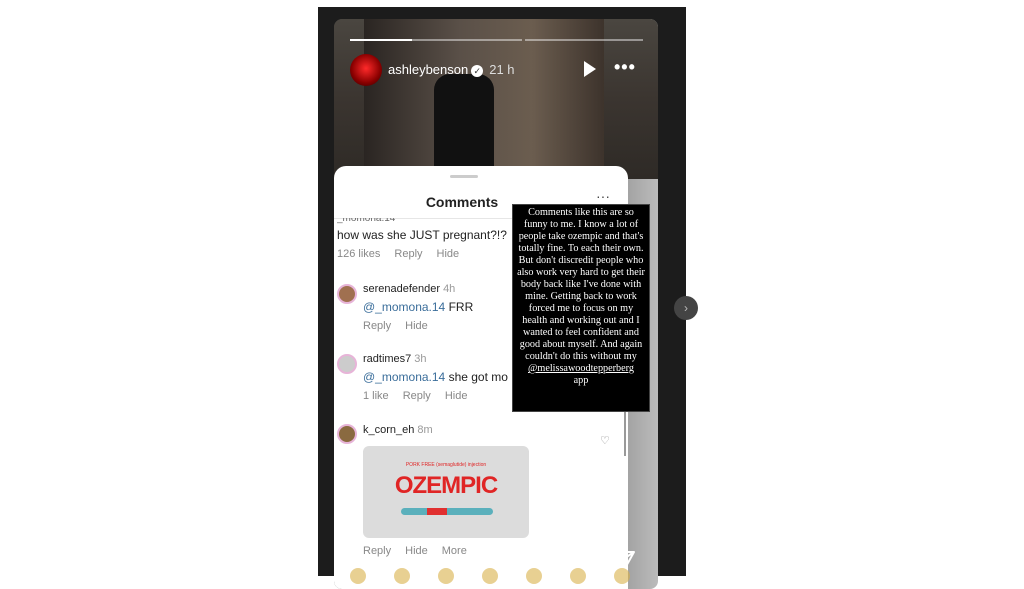 This screenshot has width=1024, height=589. Describe the element at coordinates (422, 235) in the screenshot. I see `comment-text: how was she JUST pregnant?!?` at that location.